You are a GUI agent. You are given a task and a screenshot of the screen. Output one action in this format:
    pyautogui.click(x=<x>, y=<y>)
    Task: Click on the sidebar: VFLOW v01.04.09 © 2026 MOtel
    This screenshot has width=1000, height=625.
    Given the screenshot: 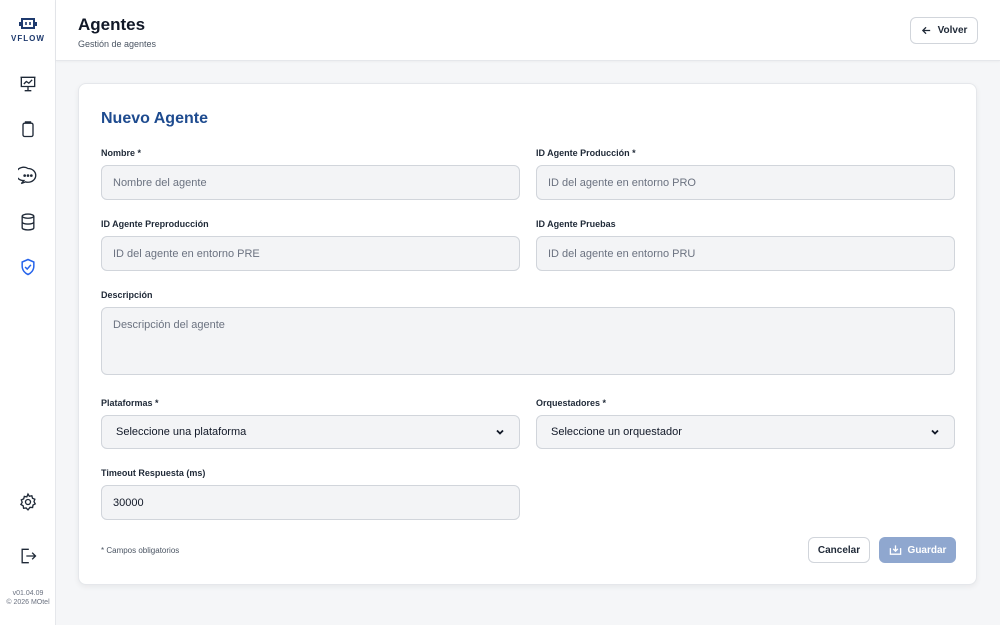 What is the action you would take?
    pyautogui.click(x=28, y=312)
    